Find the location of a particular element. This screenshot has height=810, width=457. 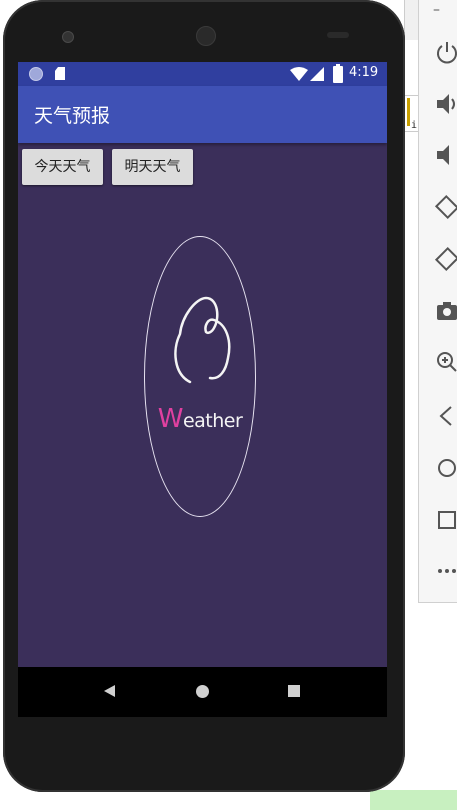

more-icon is located at coordinates (446, 571).